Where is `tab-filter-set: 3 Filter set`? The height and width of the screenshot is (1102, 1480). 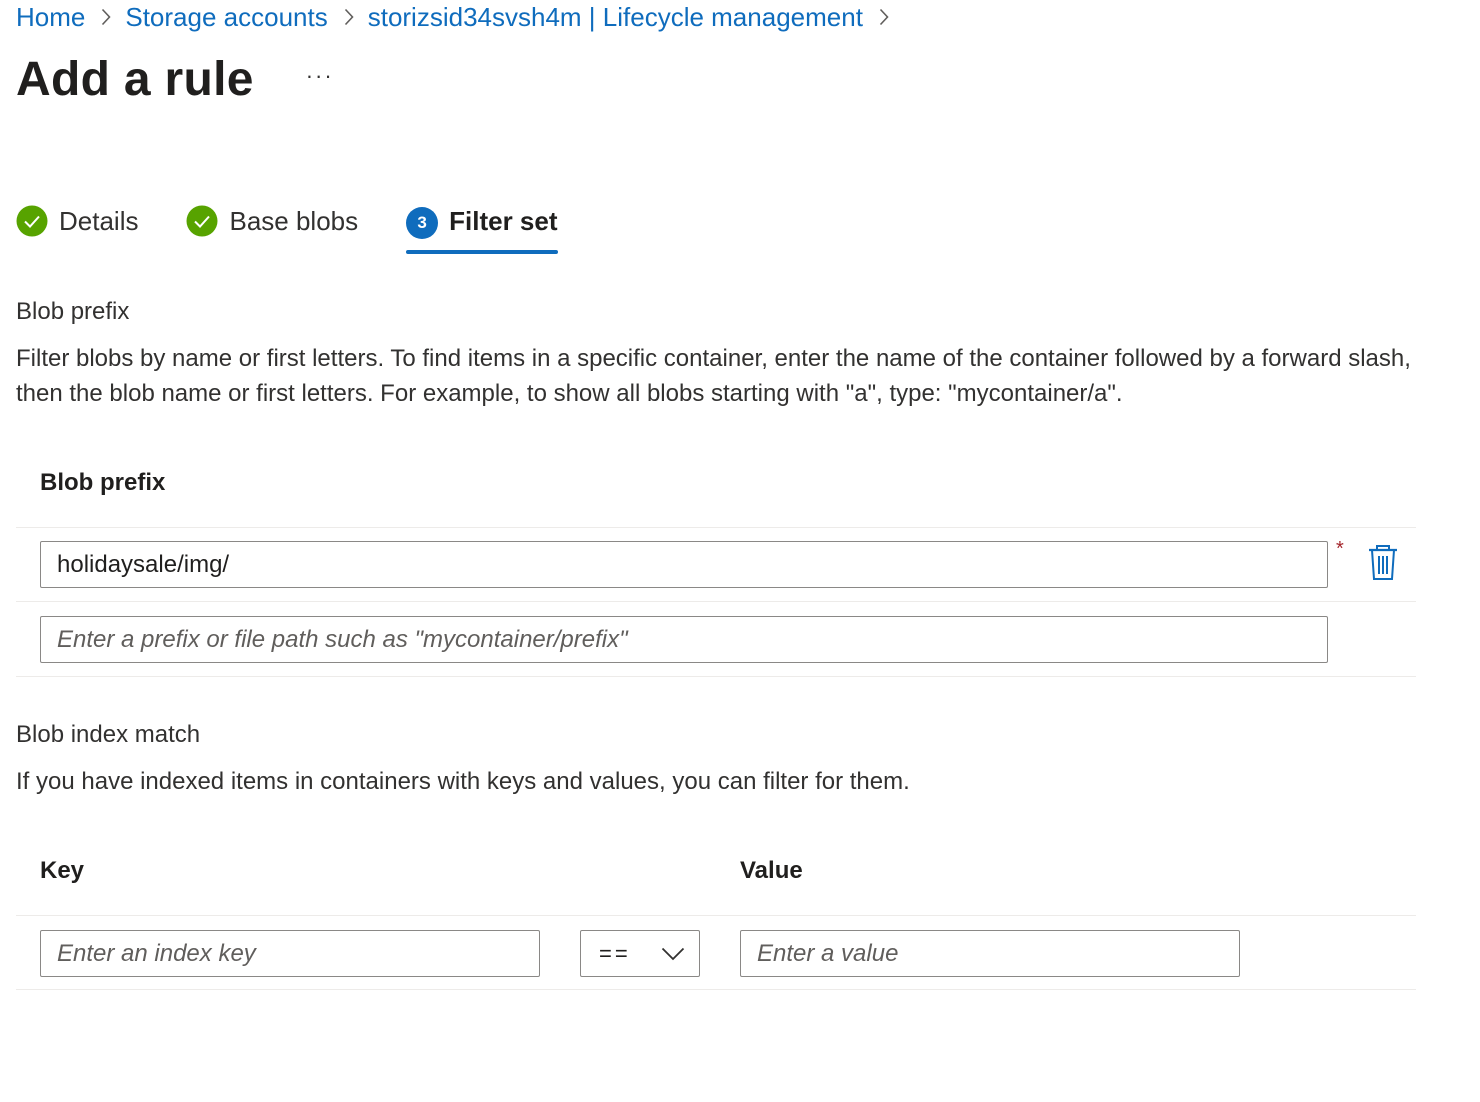 tab-filter-set: 3 Filter set is located at coordinates (482, 225).